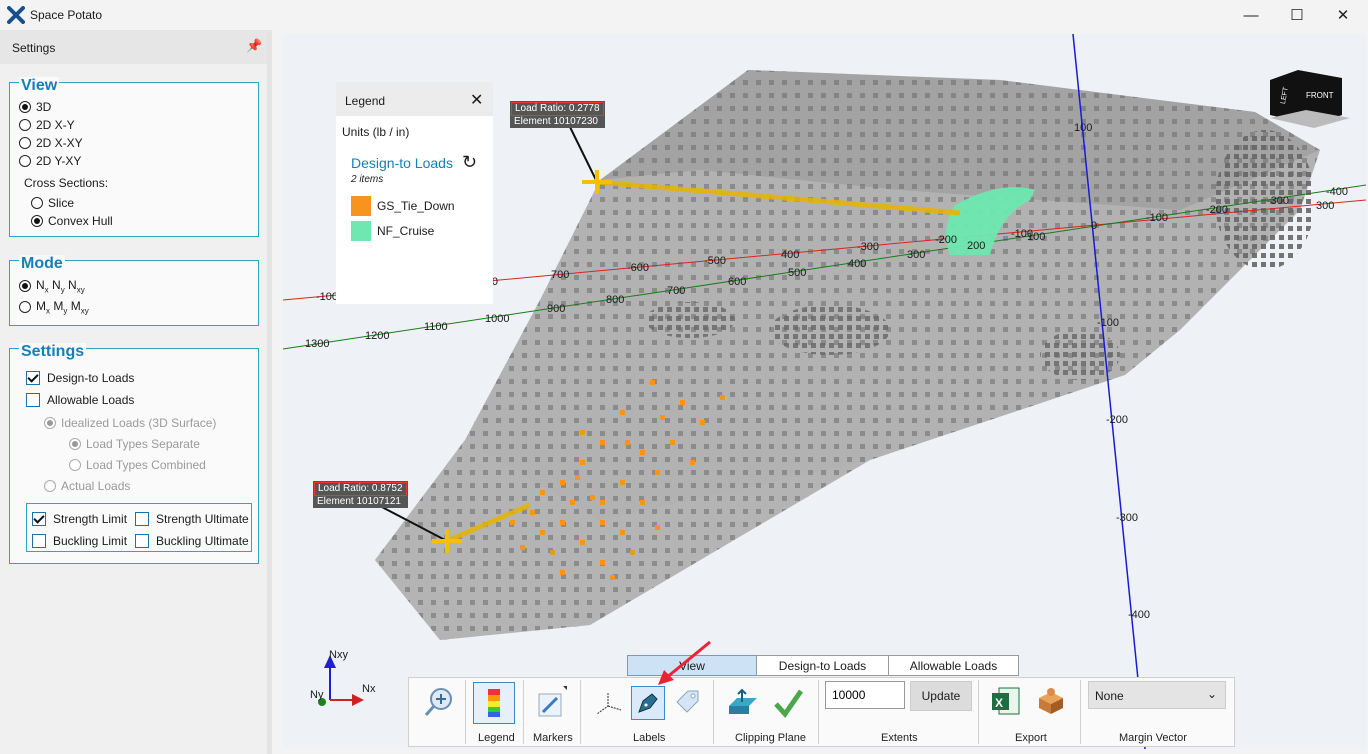 The width and height of the screenshot is (1368, 754). Describe the element at coordinates (608, 703) in the screenshot. I see `axes-labels-icon` at that location.